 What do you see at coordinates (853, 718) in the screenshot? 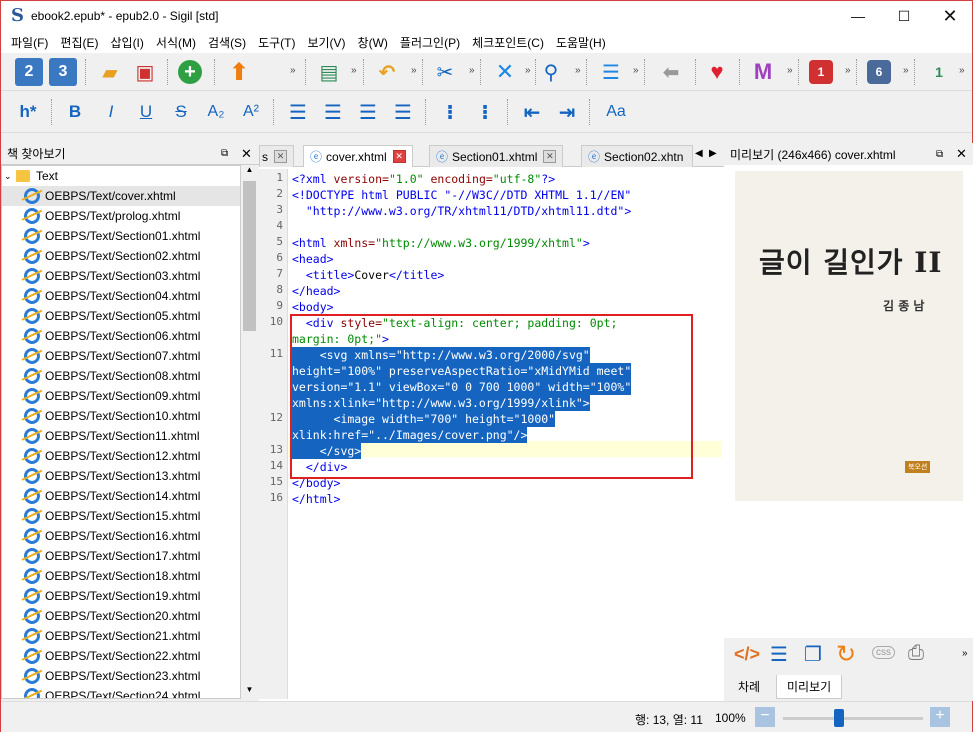
I see `zoom-slider` at bounding box center [853, 718].